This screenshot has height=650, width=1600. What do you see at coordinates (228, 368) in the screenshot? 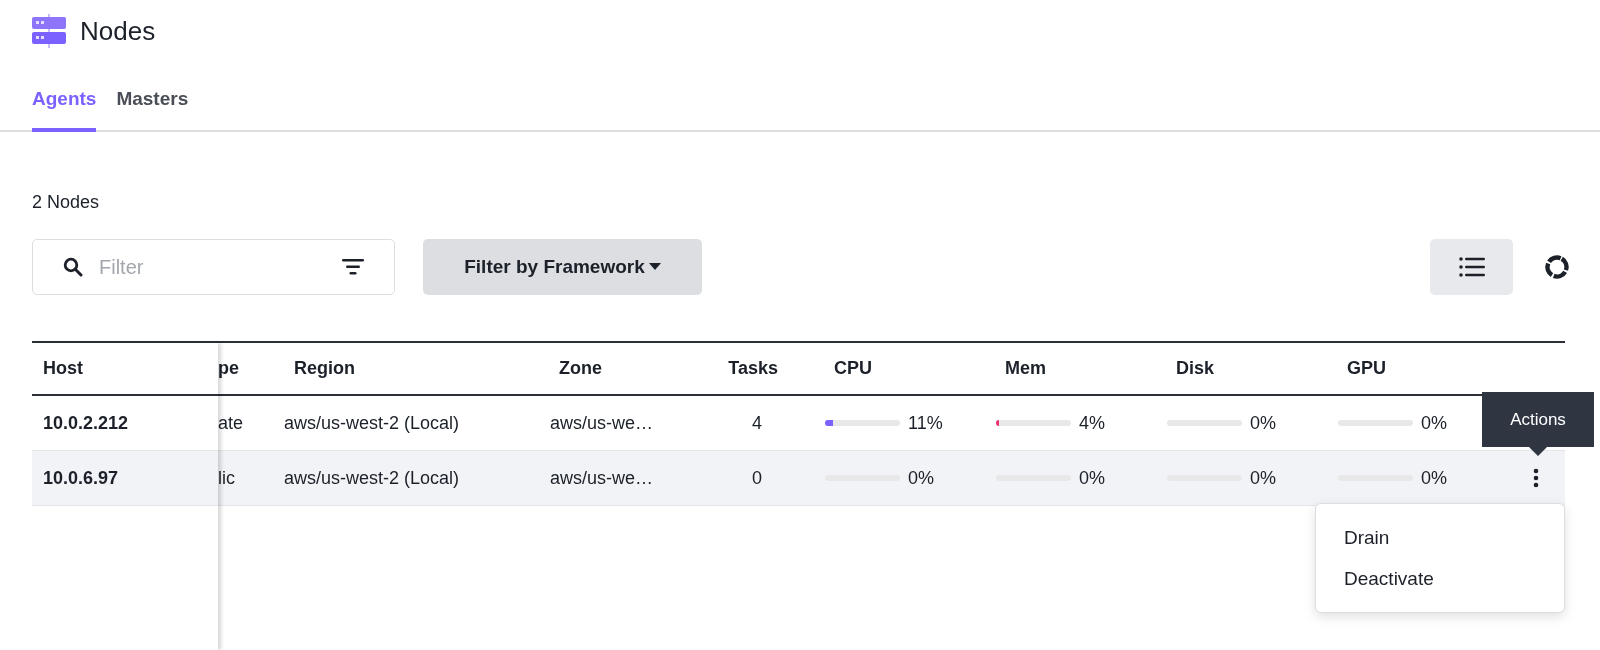
I see `column-header: pe` at bounding box center [228, 368].